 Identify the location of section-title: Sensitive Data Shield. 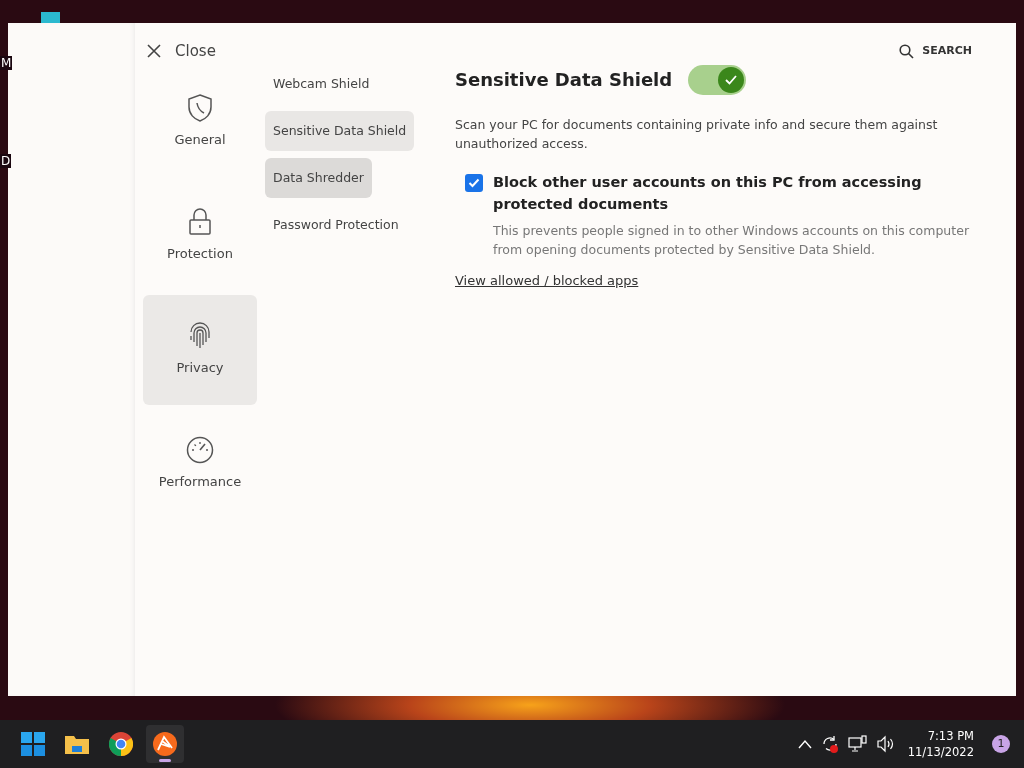
(564, 80).